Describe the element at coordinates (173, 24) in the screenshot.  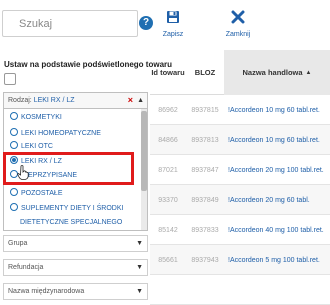
I see `save-button: Zapisz` at that location.